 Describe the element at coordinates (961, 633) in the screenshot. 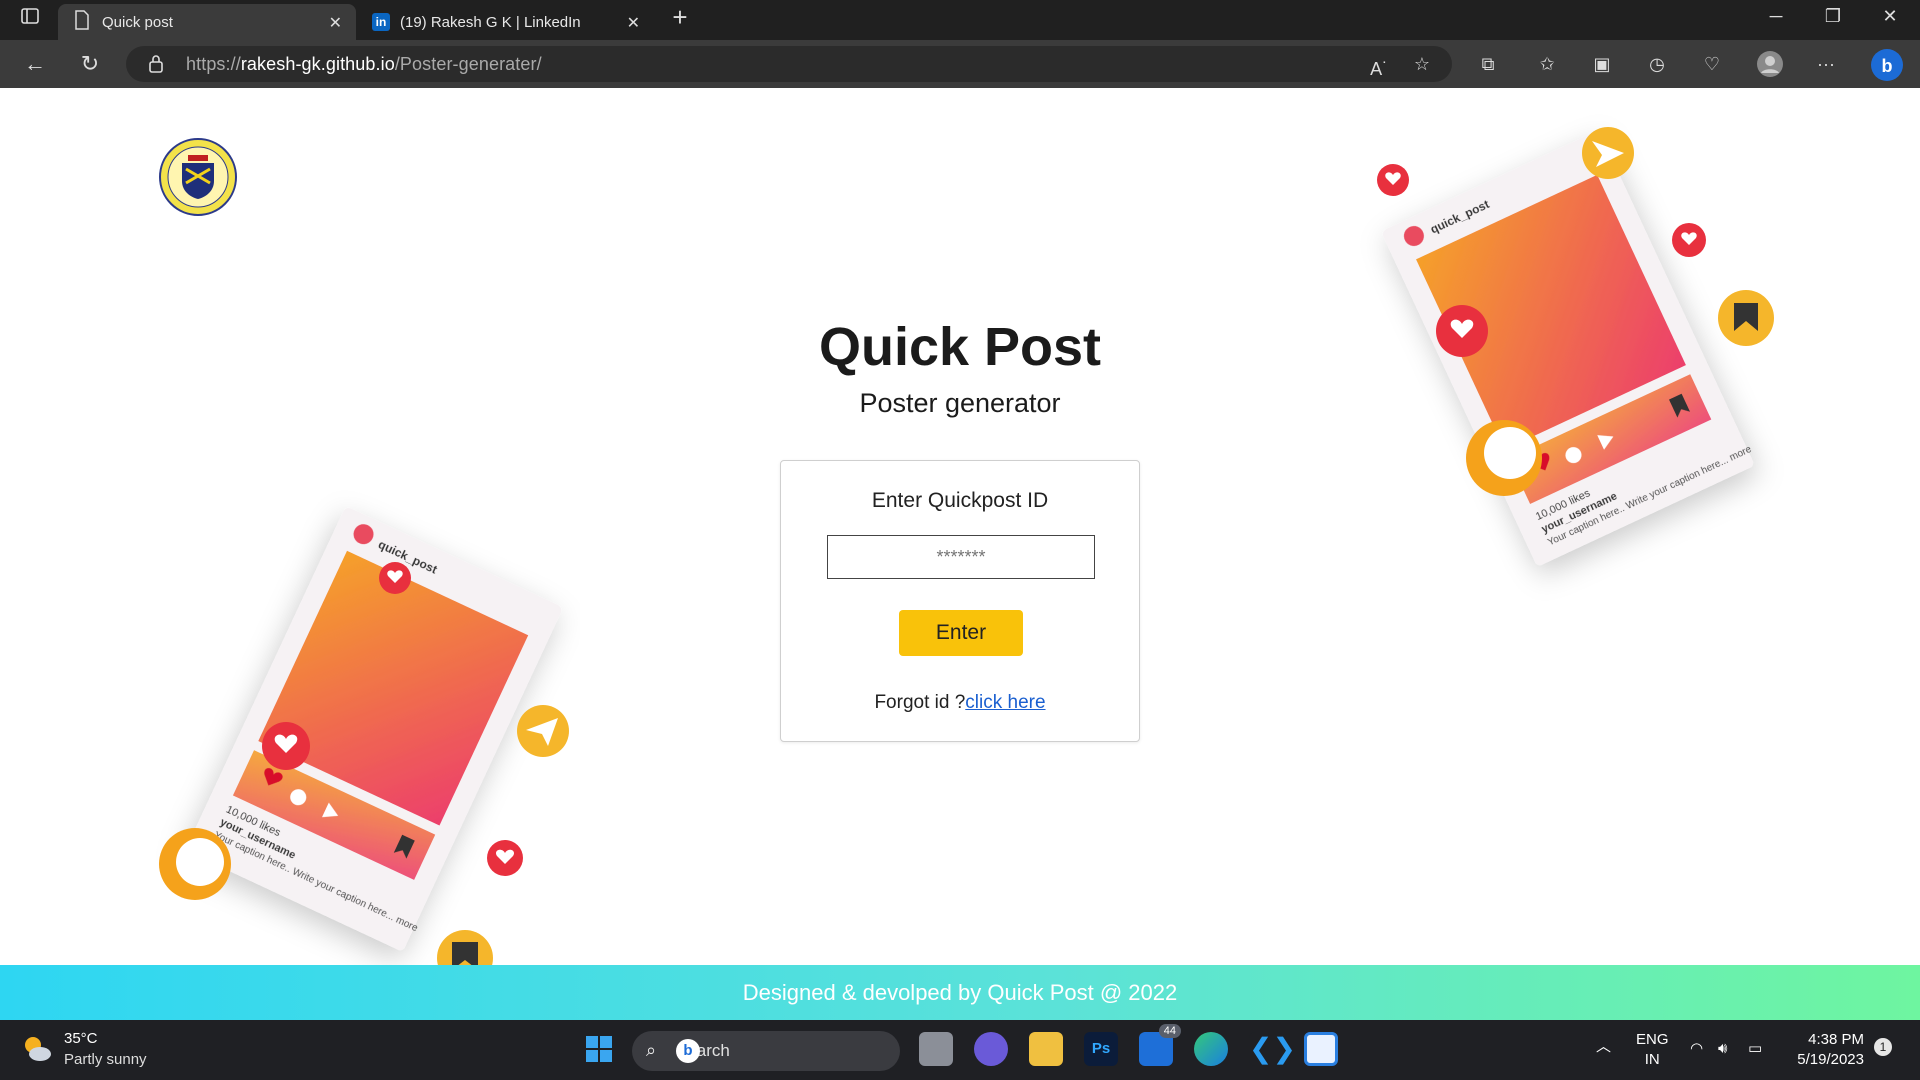

I see `enter-button: Enter` at that location.